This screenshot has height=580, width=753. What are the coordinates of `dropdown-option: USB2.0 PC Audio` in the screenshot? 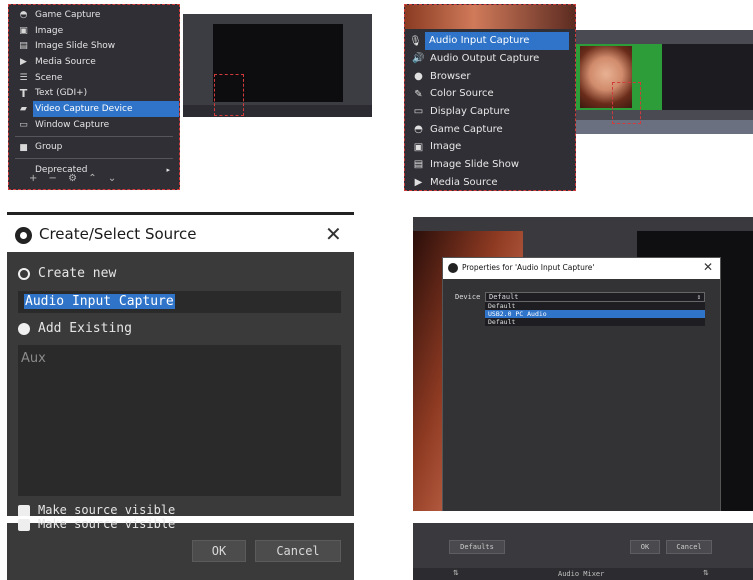 It's located at (595, 314).